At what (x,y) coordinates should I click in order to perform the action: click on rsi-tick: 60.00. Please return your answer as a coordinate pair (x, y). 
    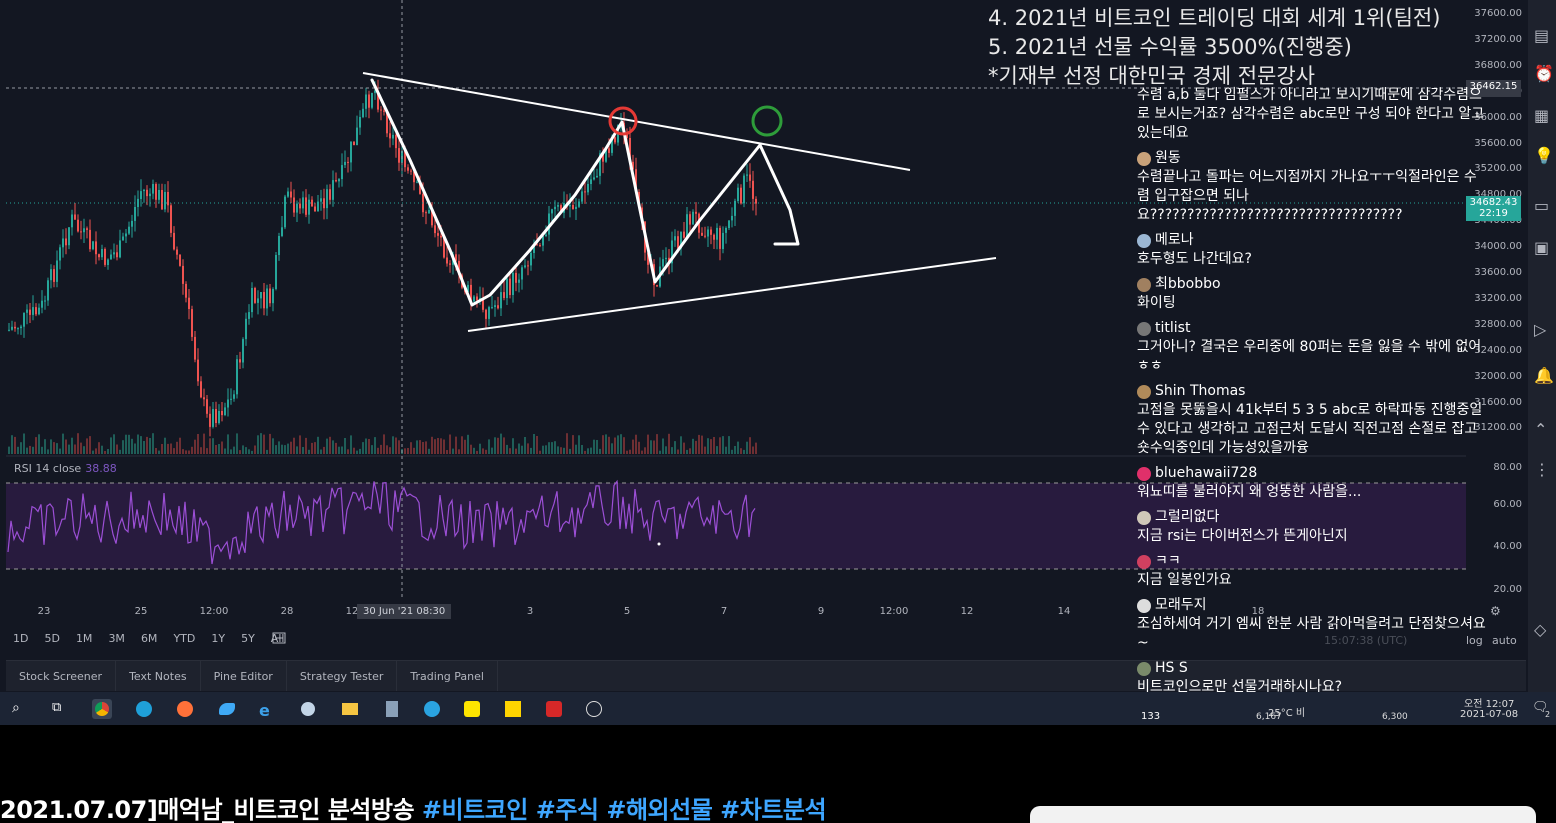
    Looking at the image, I should click on (1507, 504).